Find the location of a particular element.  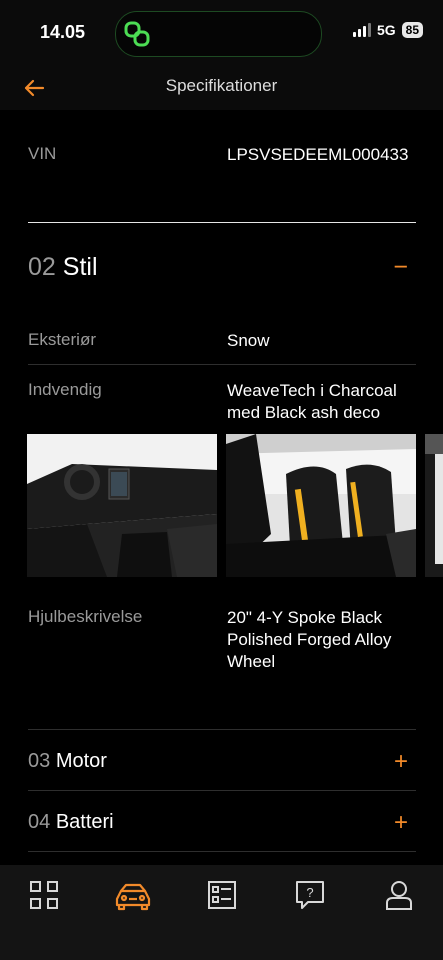

page-title: Specifikationer is located at coordinates (221, 85).